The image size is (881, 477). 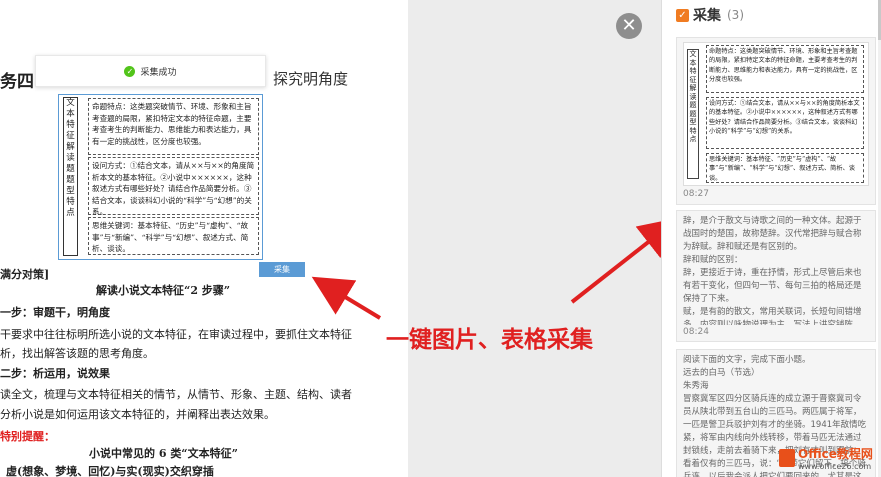 I want to click on watermark-url: www.office26.com, so click(x=835, y=466).